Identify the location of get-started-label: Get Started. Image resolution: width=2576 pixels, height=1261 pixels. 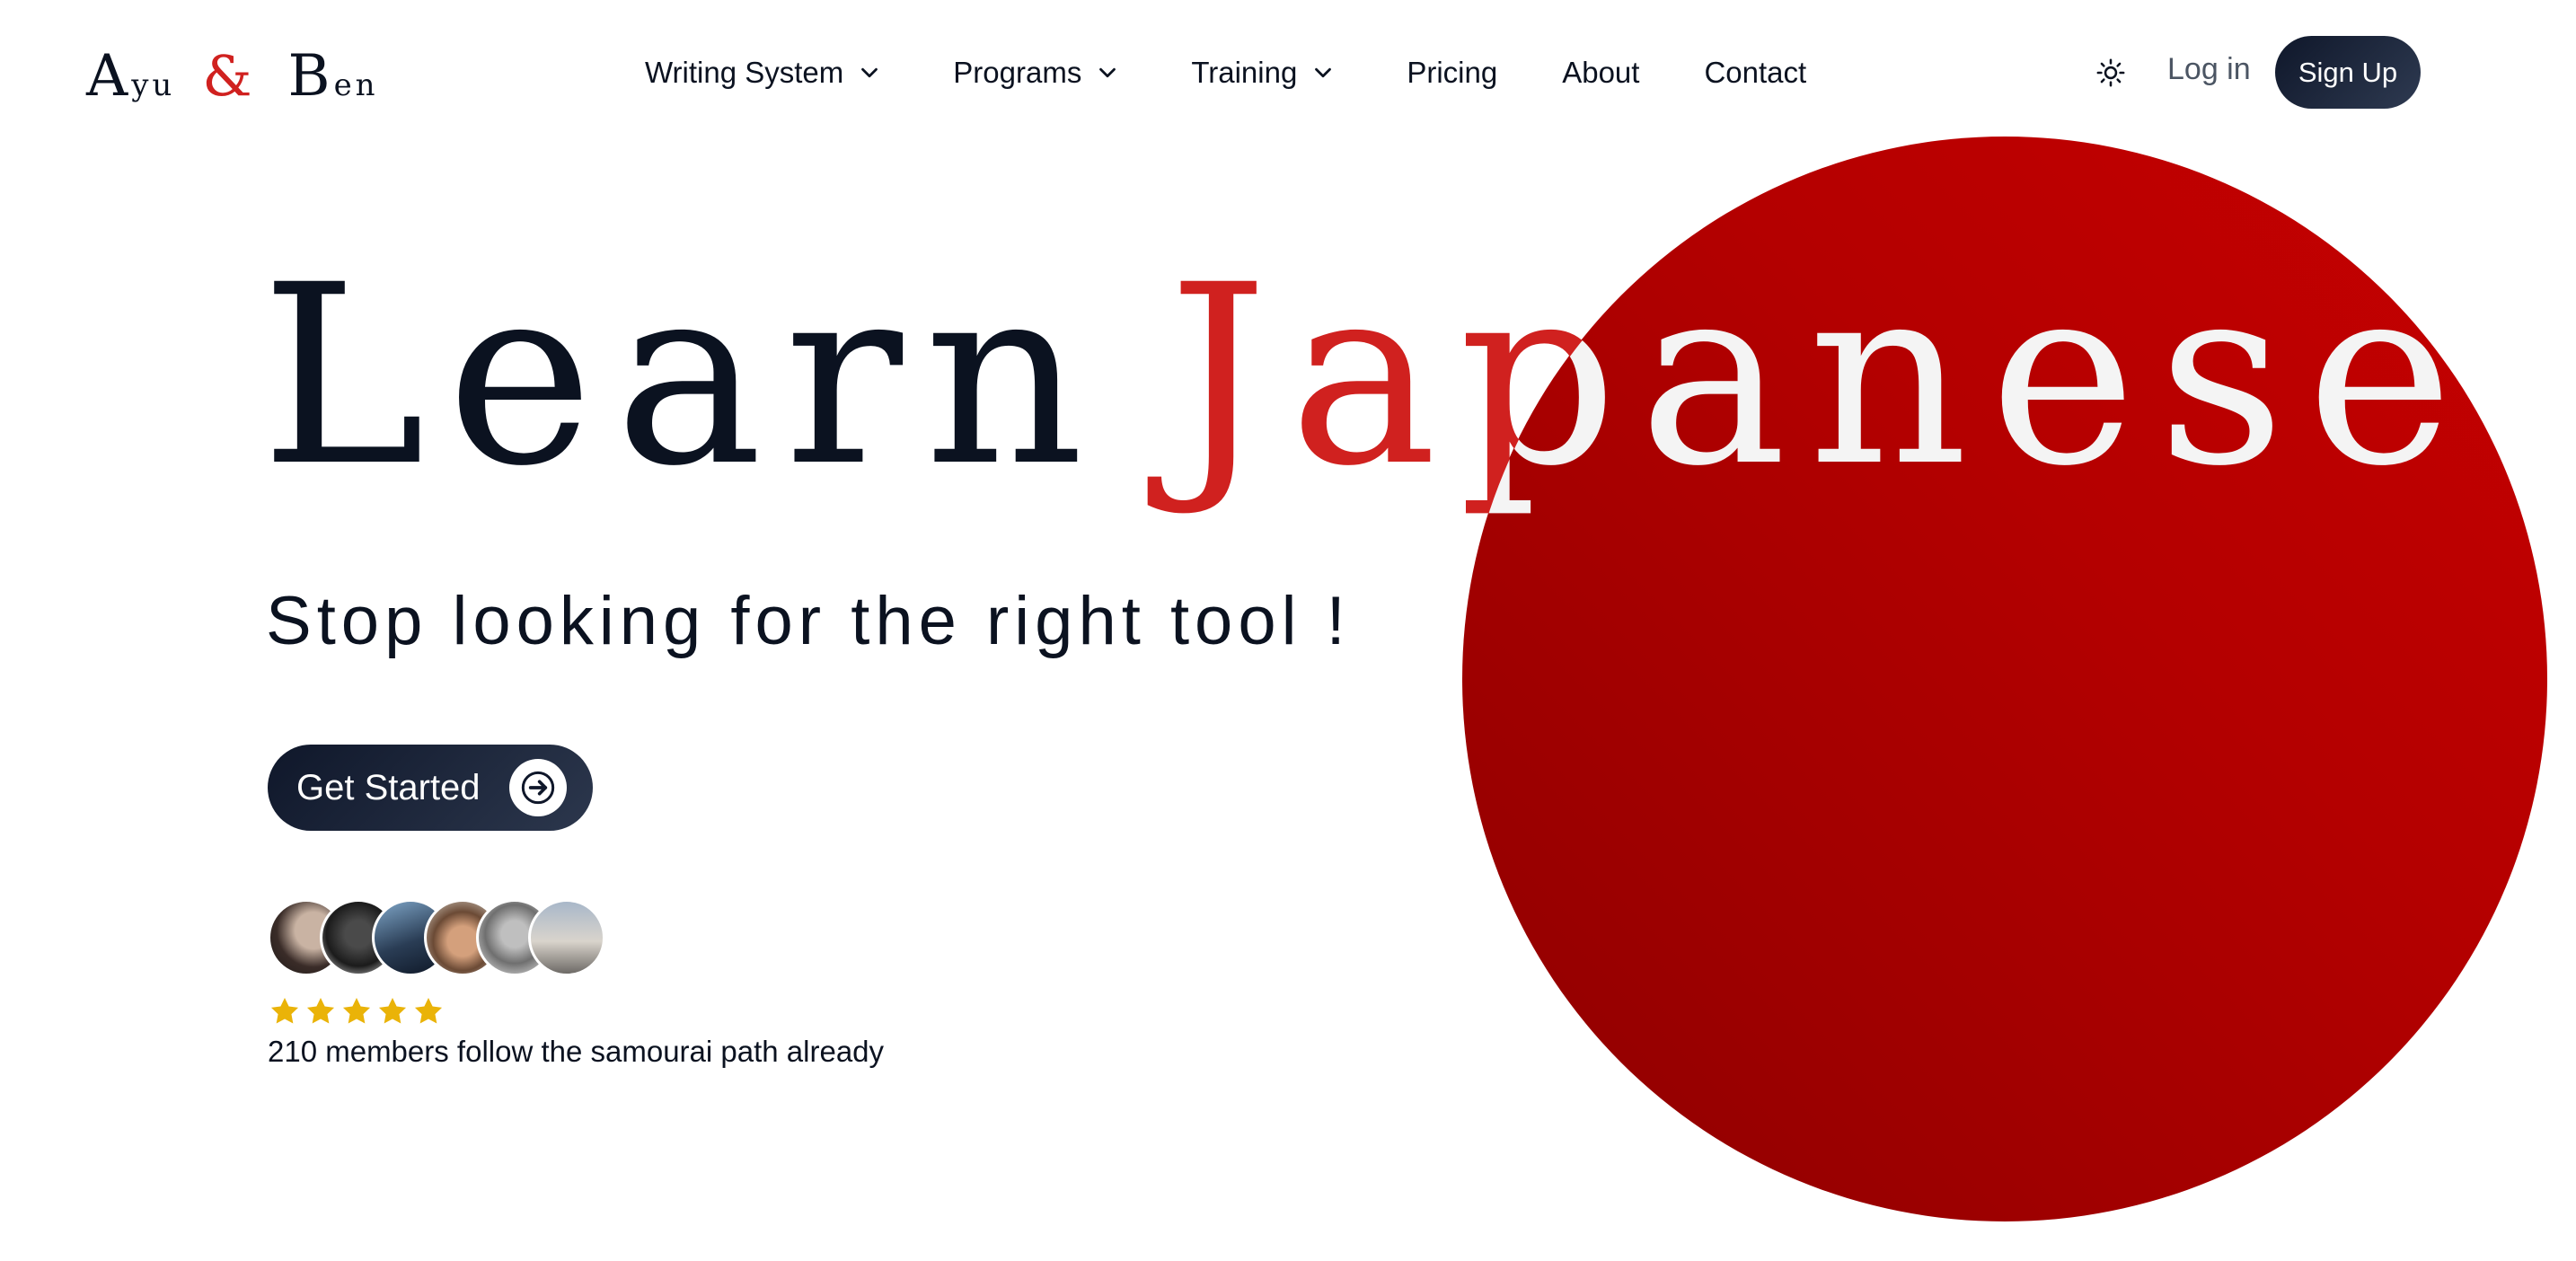
(388, 787).